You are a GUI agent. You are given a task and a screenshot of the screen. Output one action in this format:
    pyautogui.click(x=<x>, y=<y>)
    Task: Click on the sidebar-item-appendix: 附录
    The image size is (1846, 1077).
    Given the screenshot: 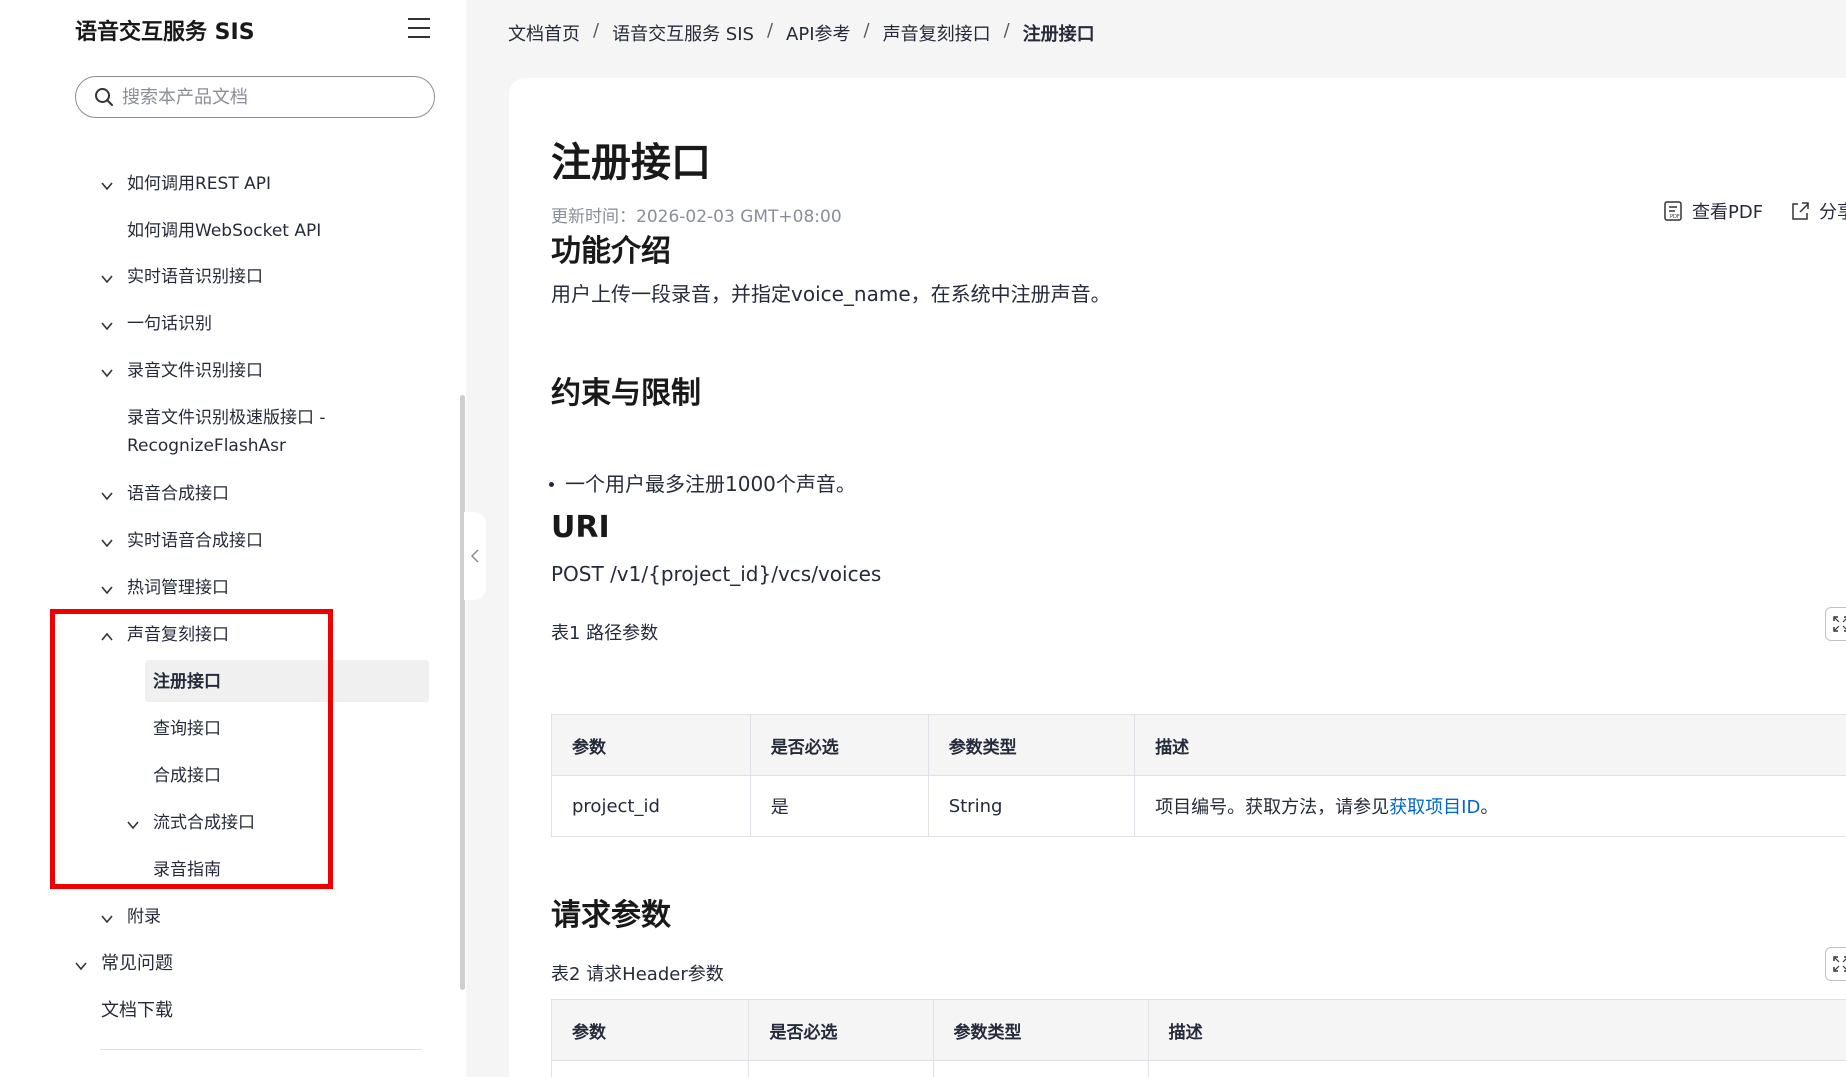 What is the action you would take?
    pyautogui.click(x=144, y=917)
    